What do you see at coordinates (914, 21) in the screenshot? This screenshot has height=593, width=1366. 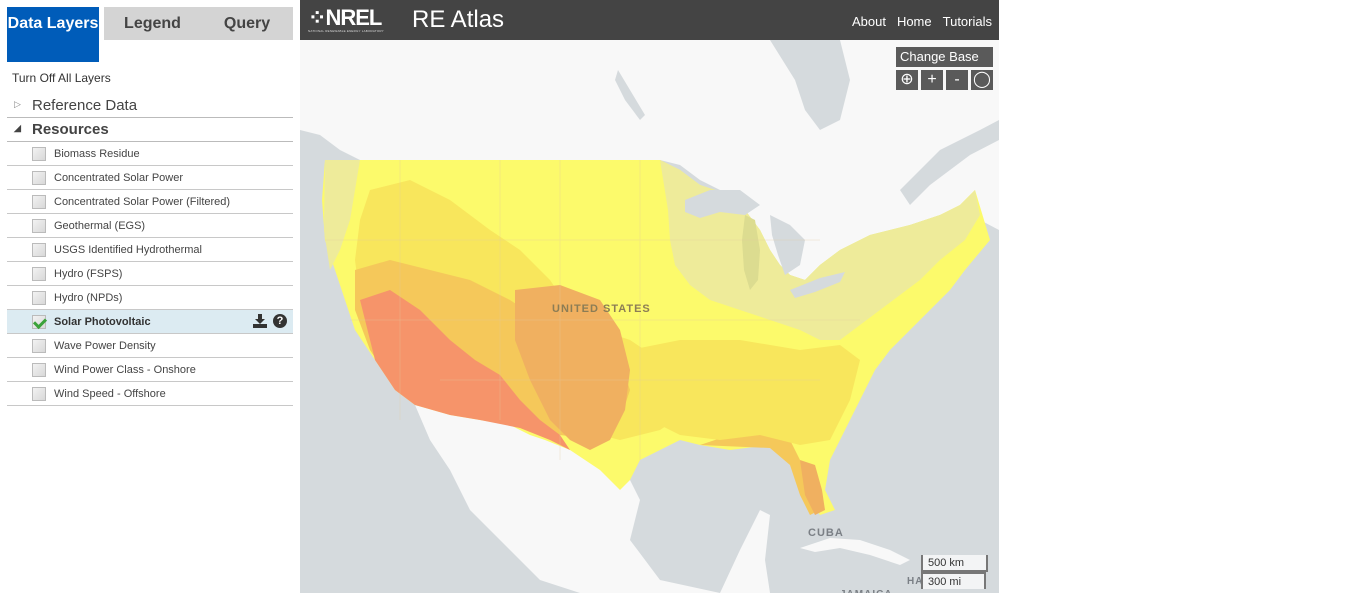 I see `nav-home: Home` at bounding box center [914, 21].